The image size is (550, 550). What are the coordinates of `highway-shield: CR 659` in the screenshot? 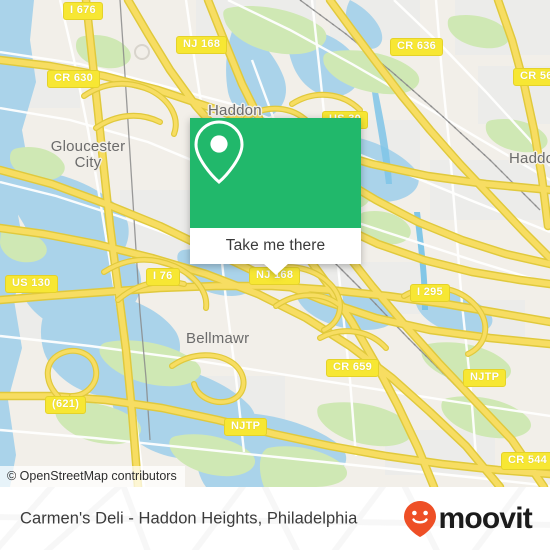 It's located at (353, 368).